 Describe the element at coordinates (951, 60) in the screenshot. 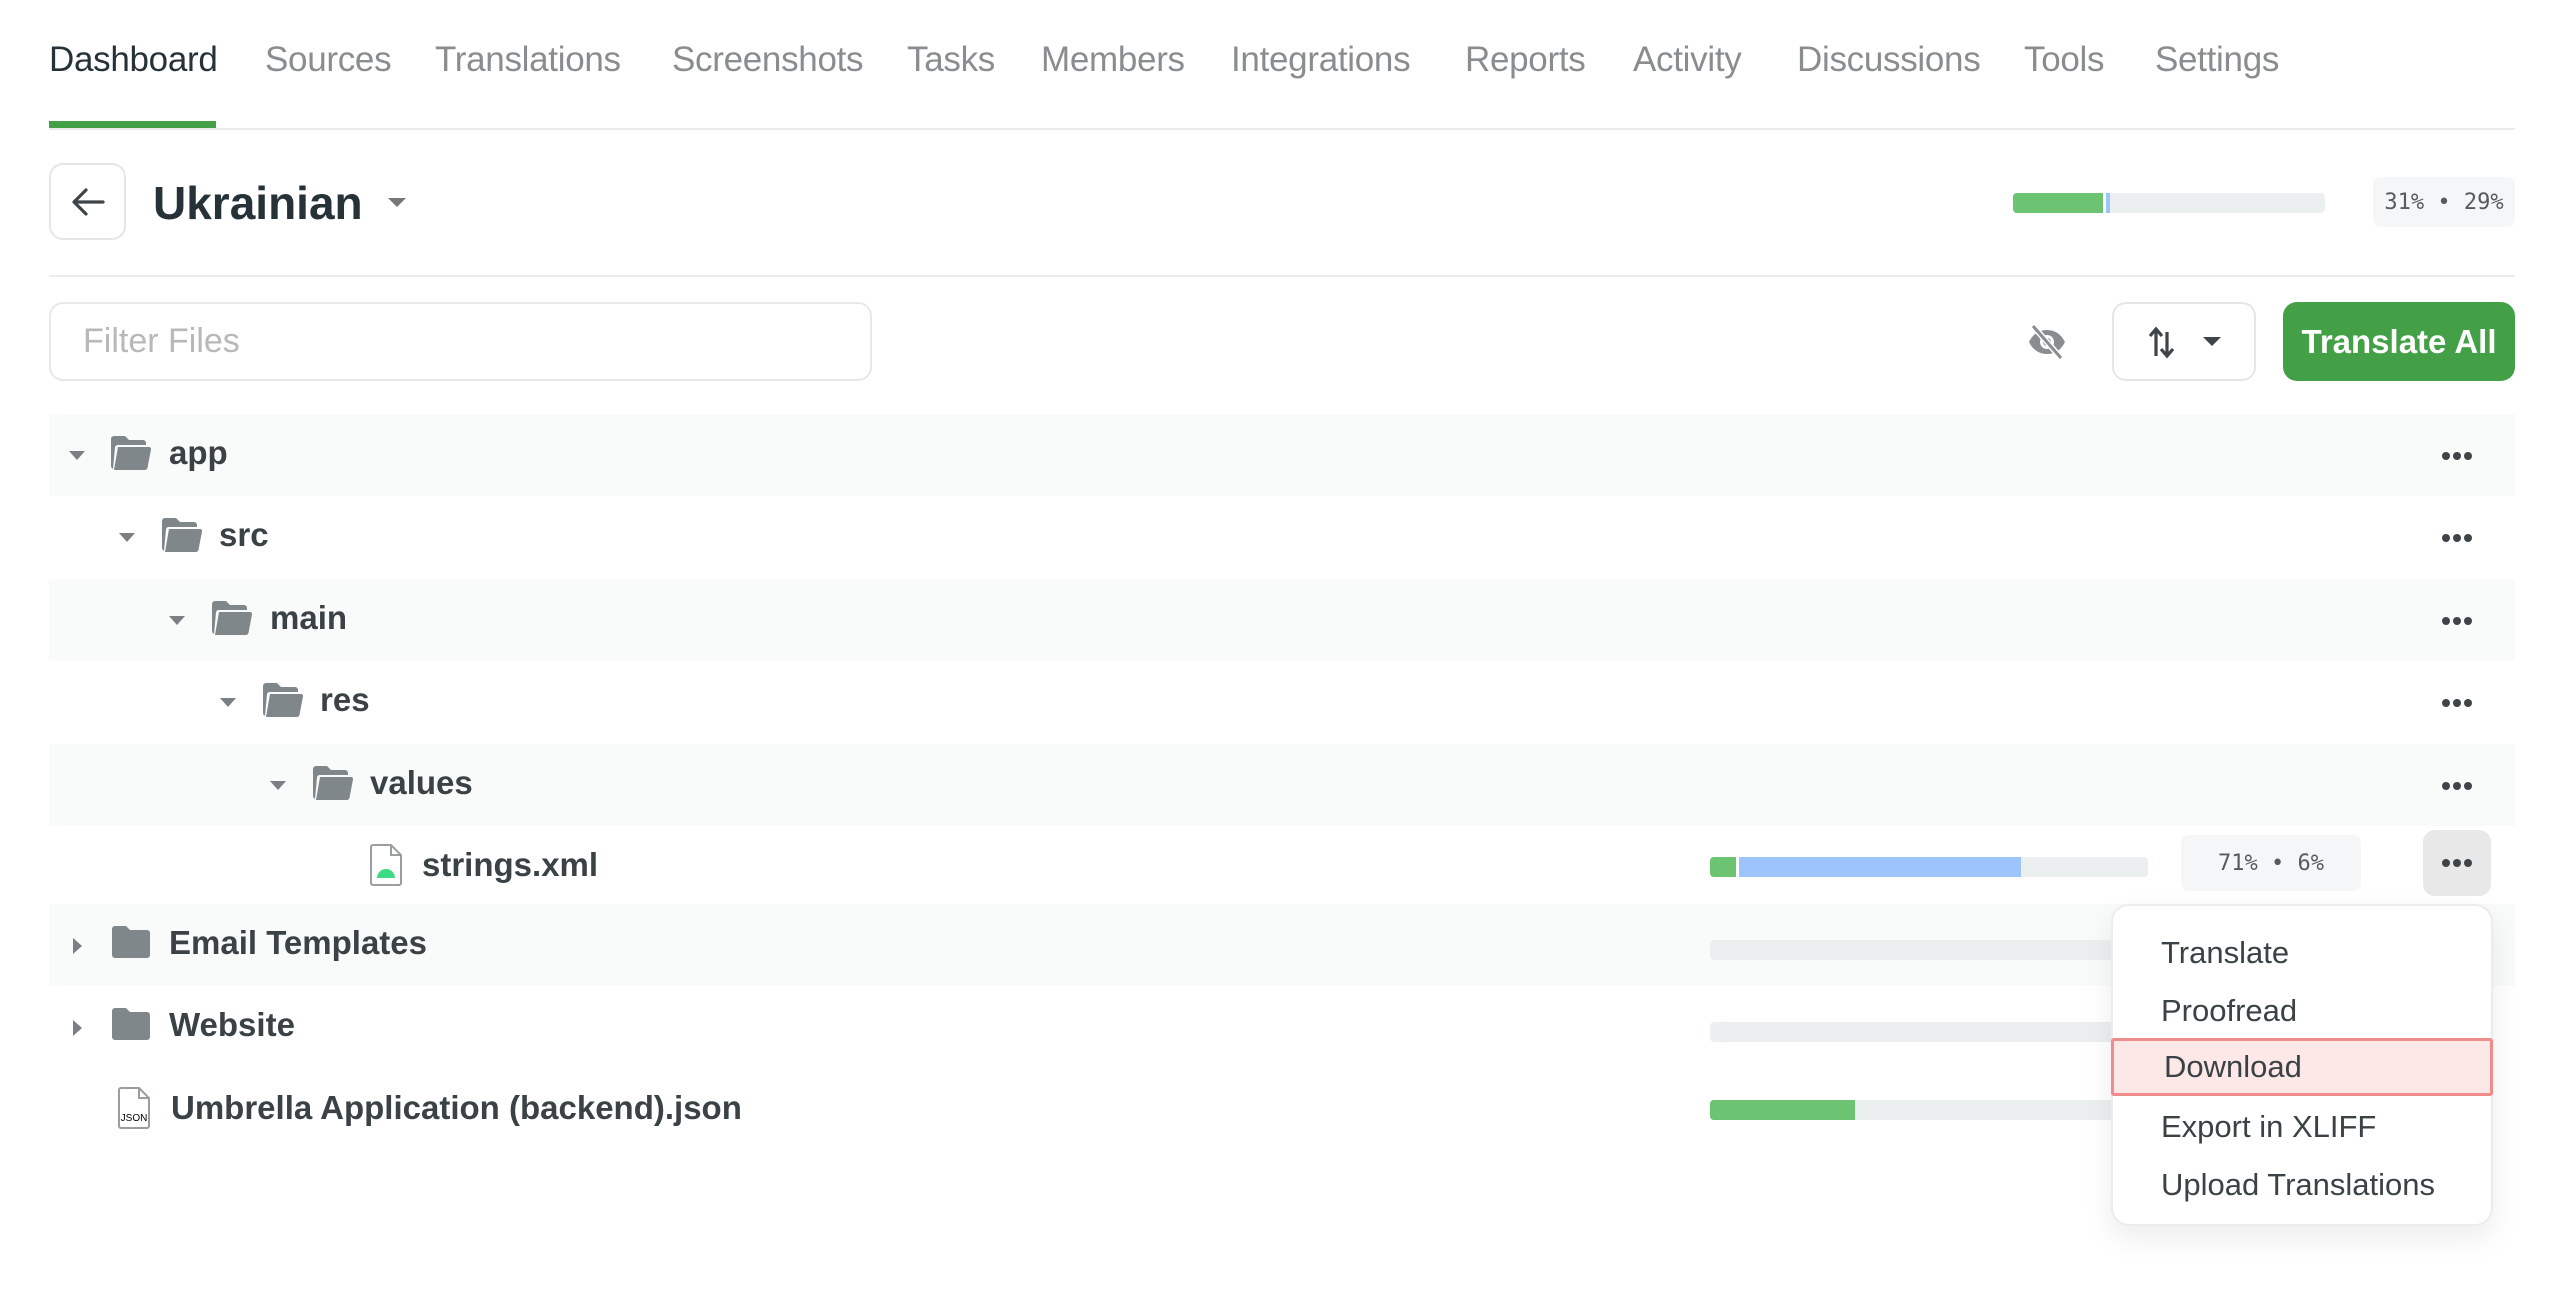

I see `tab-tasks: Tasks` at that location.